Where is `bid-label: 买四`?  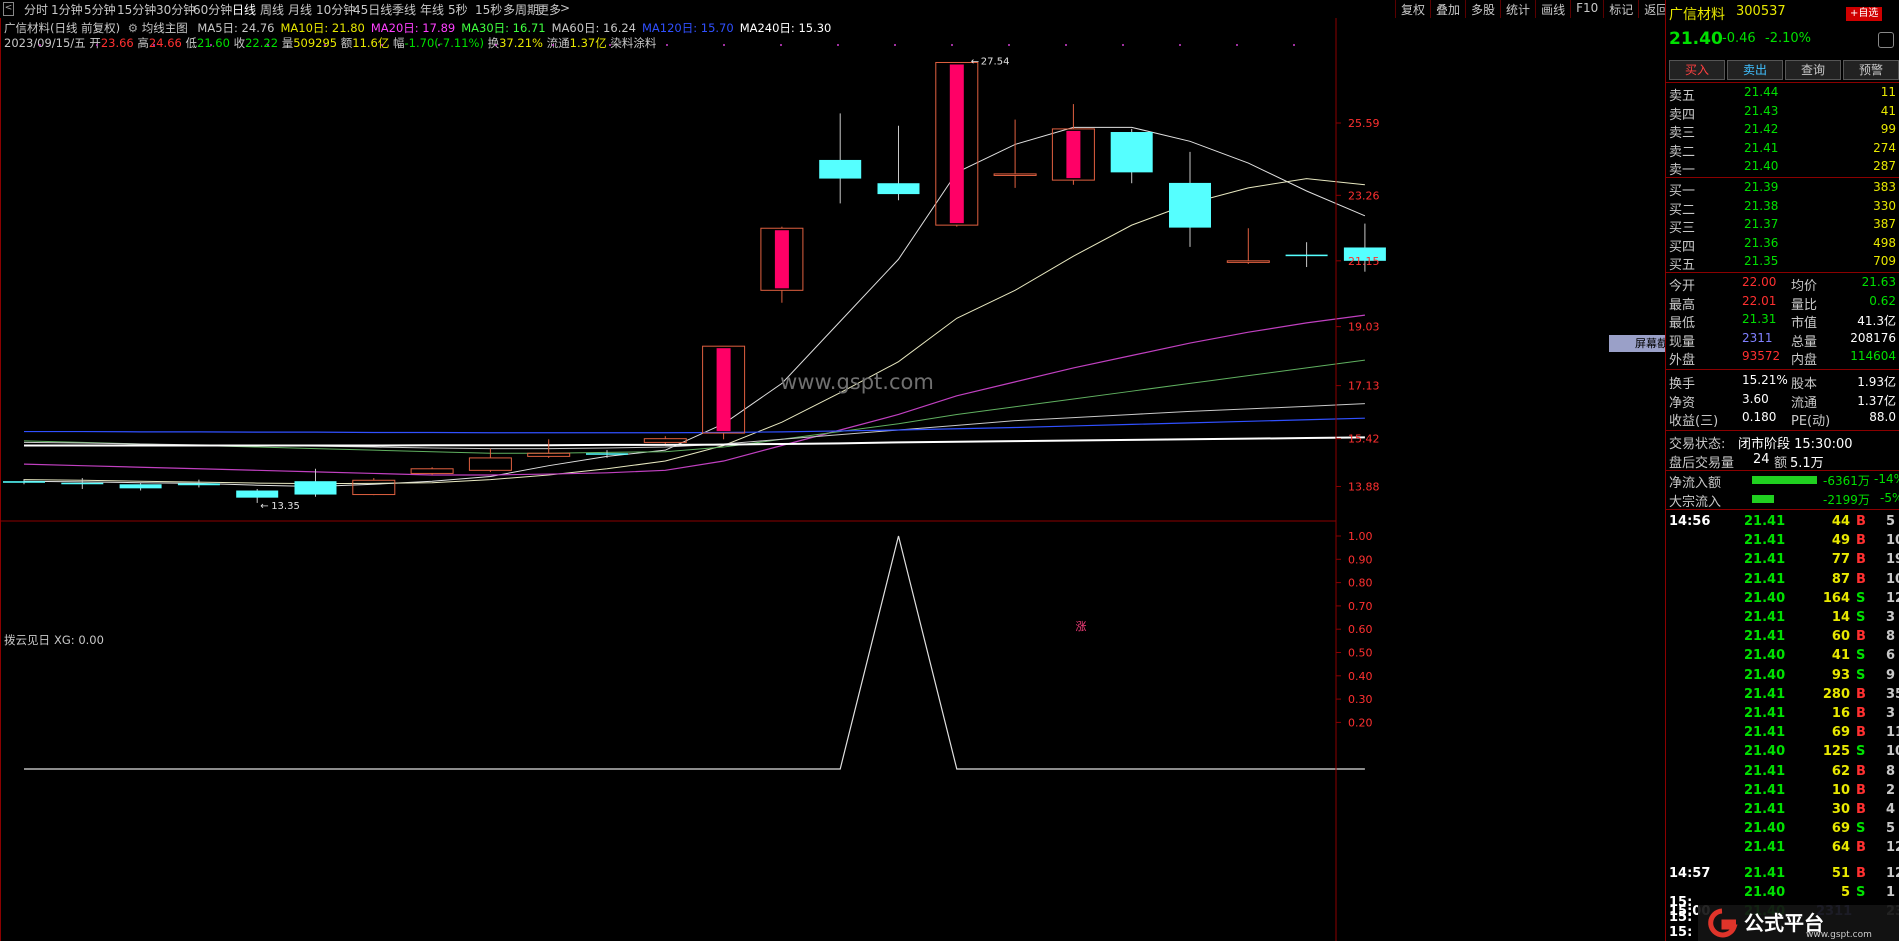 bid-label: 买四 is located at coordinates (1682, 247).